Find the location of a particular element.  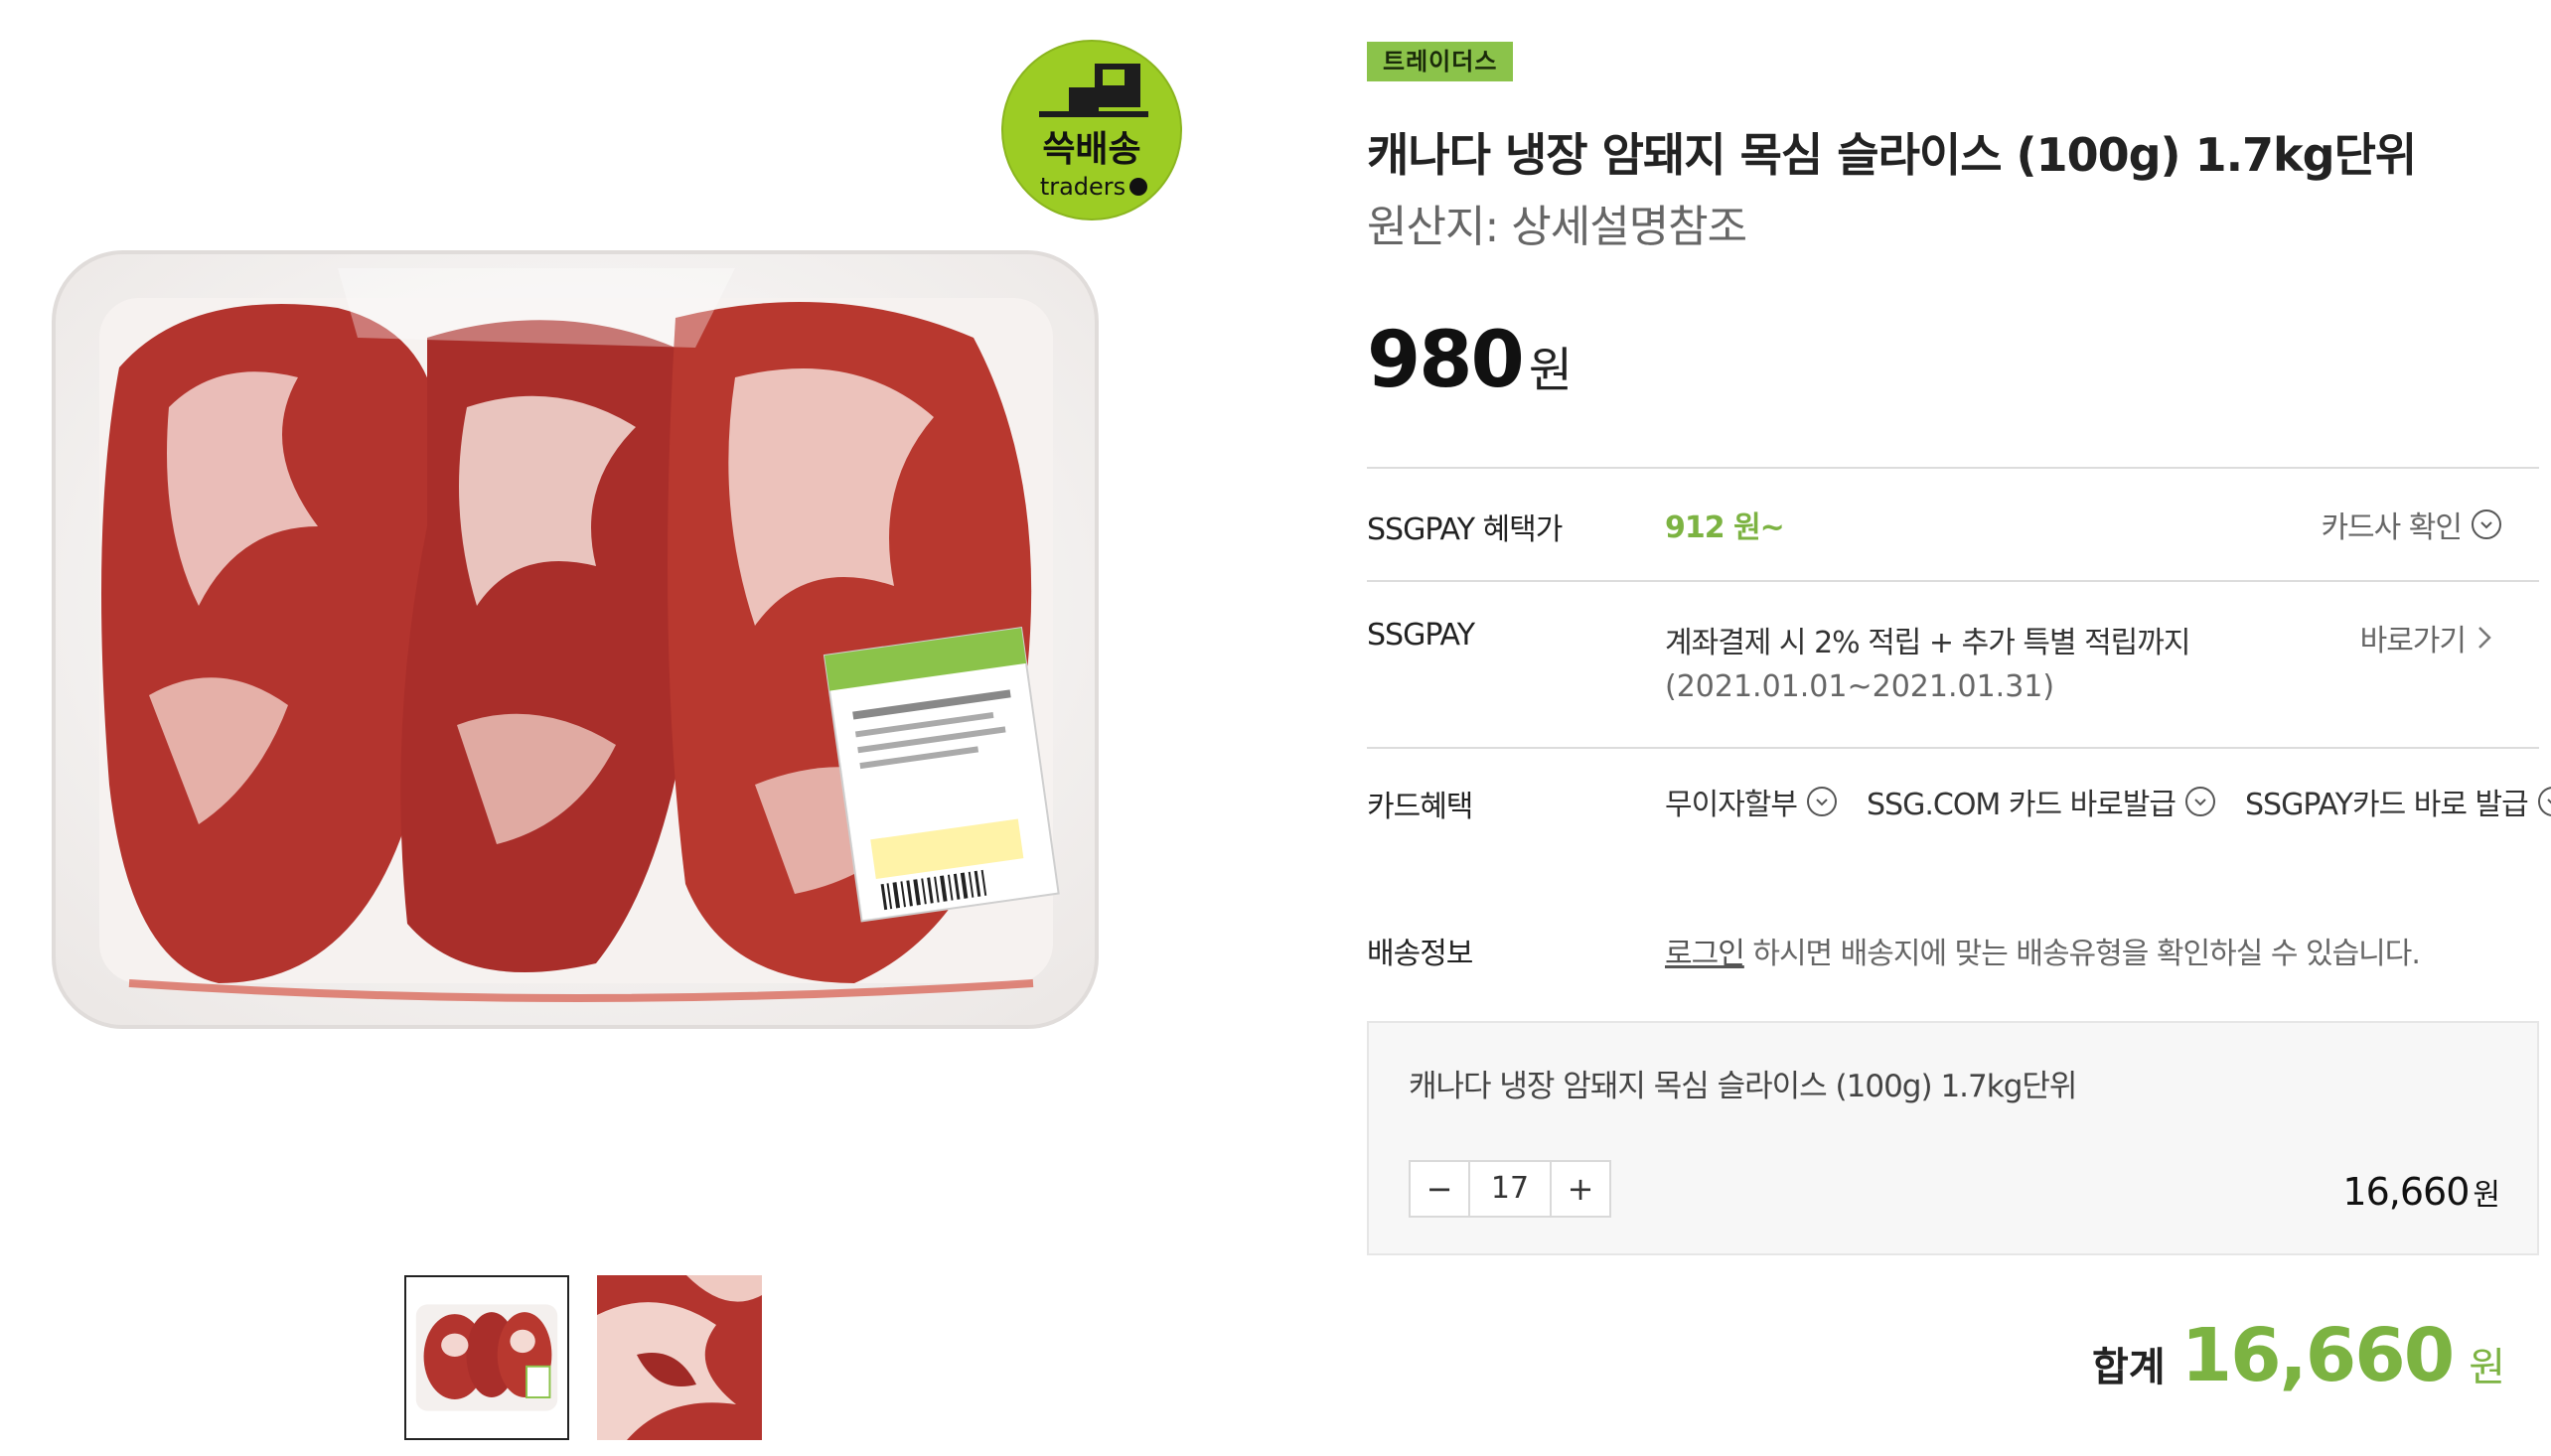

quantity-stepper: − 17 + is located at coordinates (1510, 1189).